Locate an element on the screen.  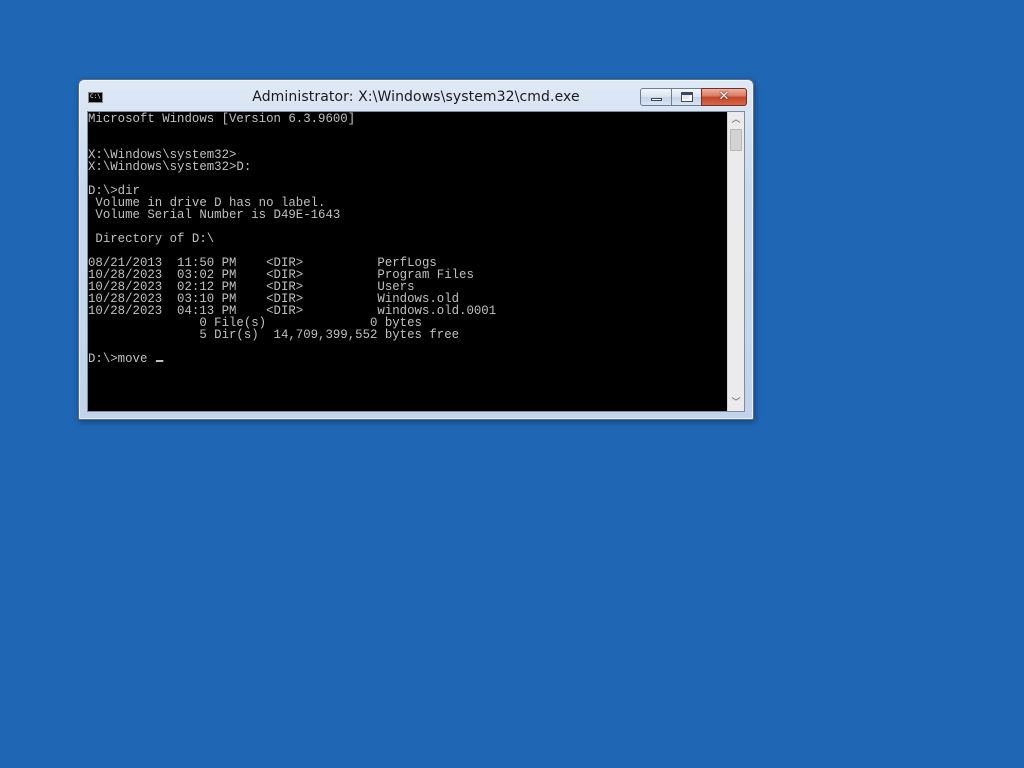
close-button: ✕ is located at coordinates (724, 97).